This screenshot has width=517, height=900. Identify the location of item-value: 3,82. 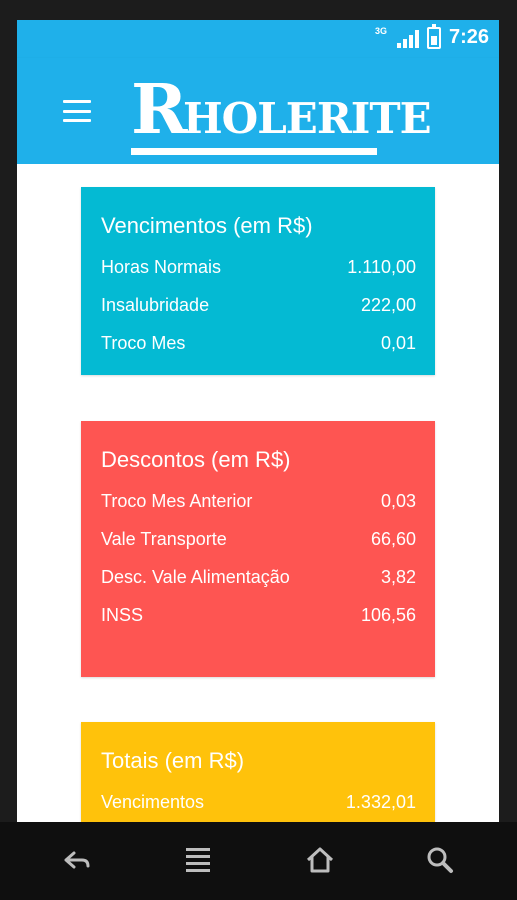
(398, 577).